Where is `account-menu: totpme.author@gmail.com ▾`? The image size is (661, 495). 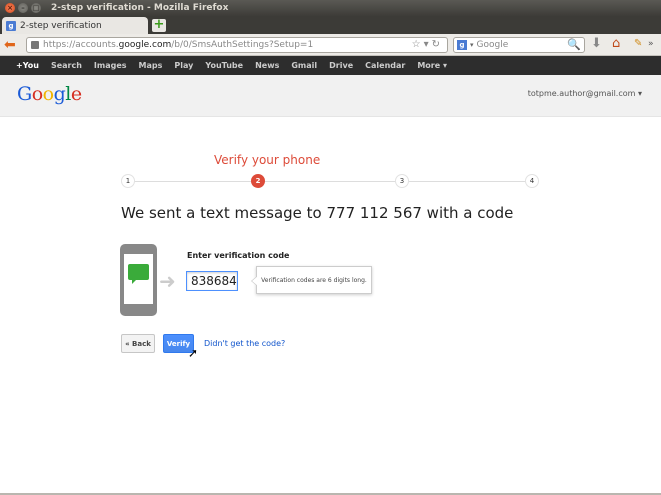
account-menu: totpme.author@gmail.com ▾ is located at coordinates (585, 93).